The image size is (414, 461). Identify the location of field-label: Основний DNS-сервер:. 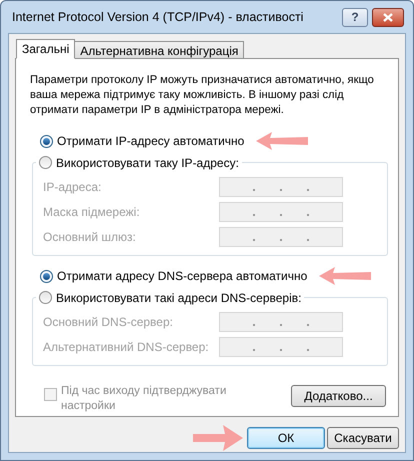
(108, 322).